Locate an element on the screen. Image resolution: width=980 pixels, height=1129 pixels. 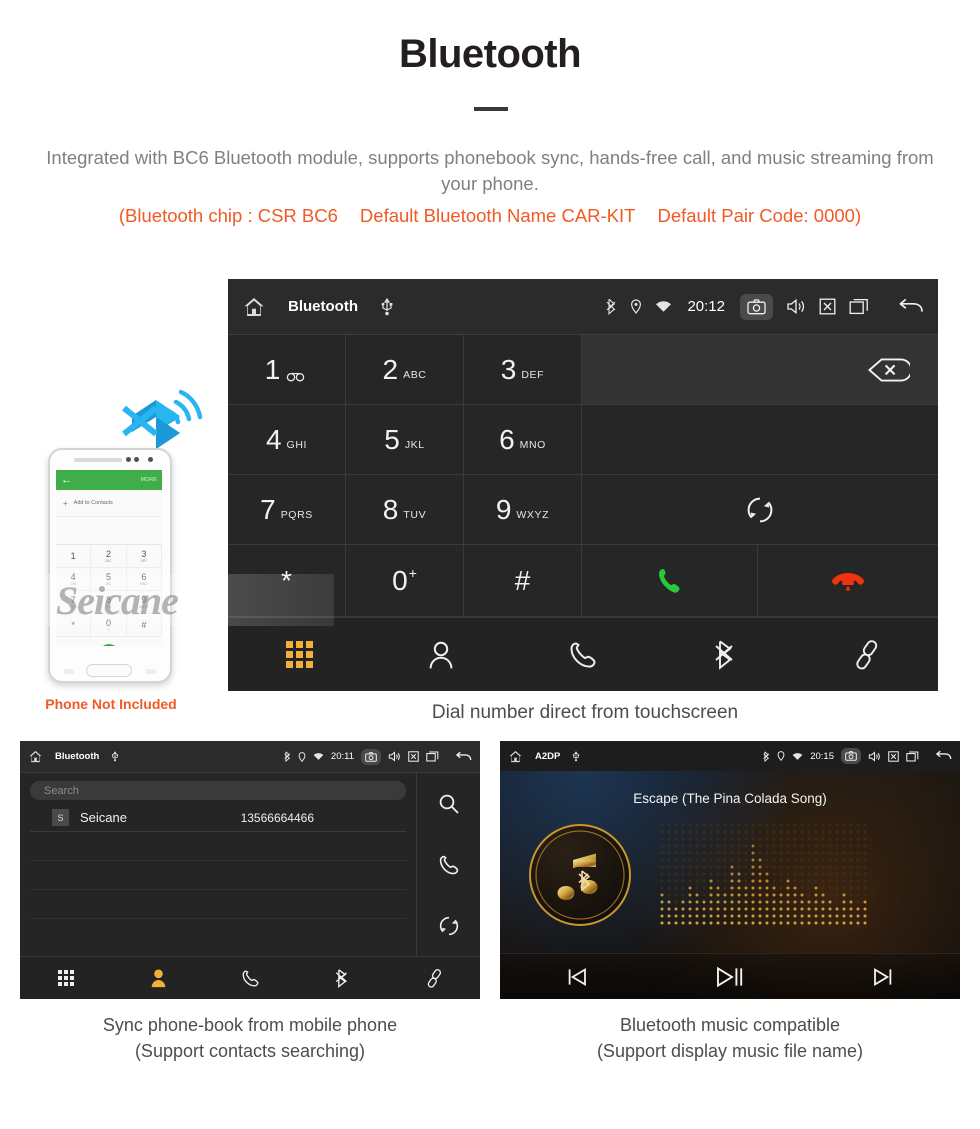
phone-key-7: 7 PQRS is located at coordinates (74, 602).